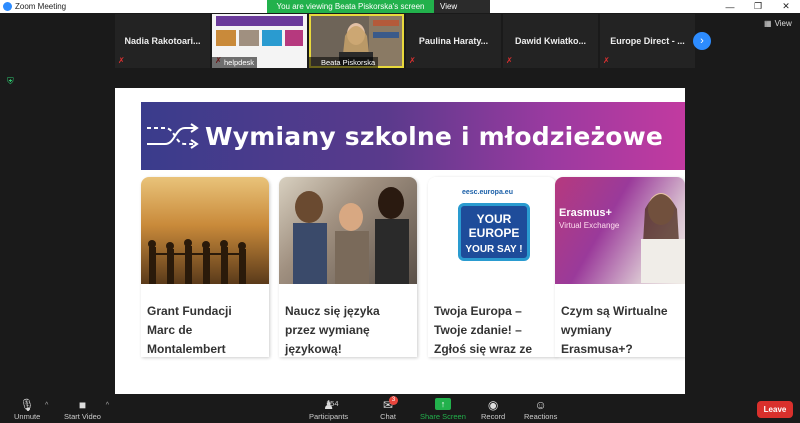 Image resolution: width=800 pixels, height=423 pixels. I want to click on card-title: Grant Fundacji Marc de Montalembert, so click(189, 330).